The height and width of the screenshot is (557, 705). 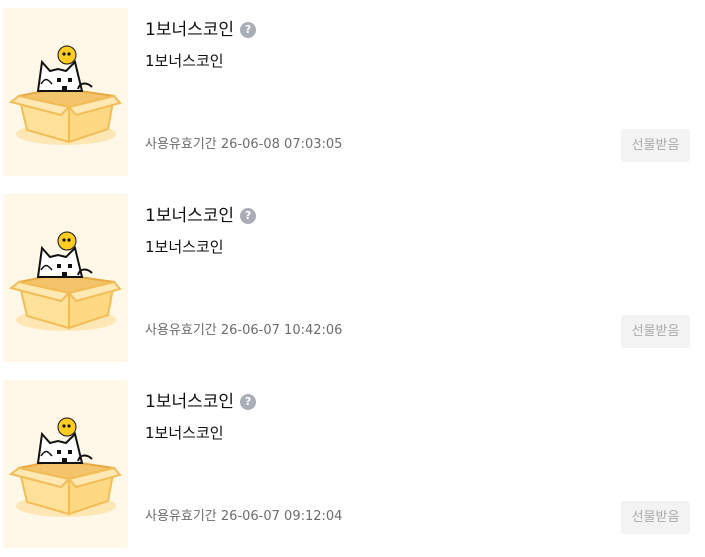 What do you see at coordinates (281, 330) in the screenshot?
I see `expiry-date: 26-06-07 10:42:06` at bounding box center [281, 330].